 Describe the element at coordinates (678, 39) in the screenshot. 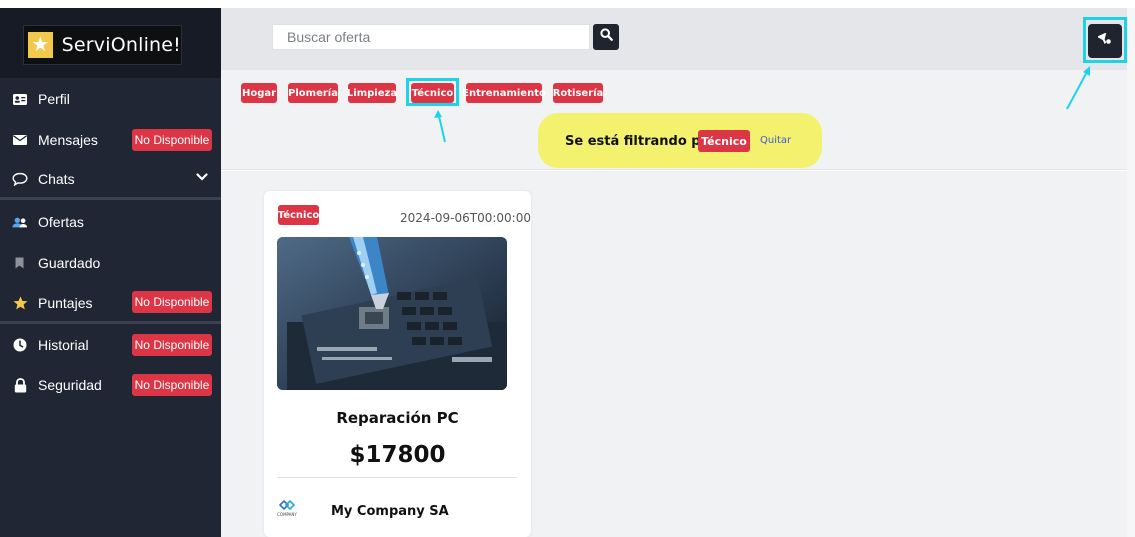

I see `top-bar` at that location.